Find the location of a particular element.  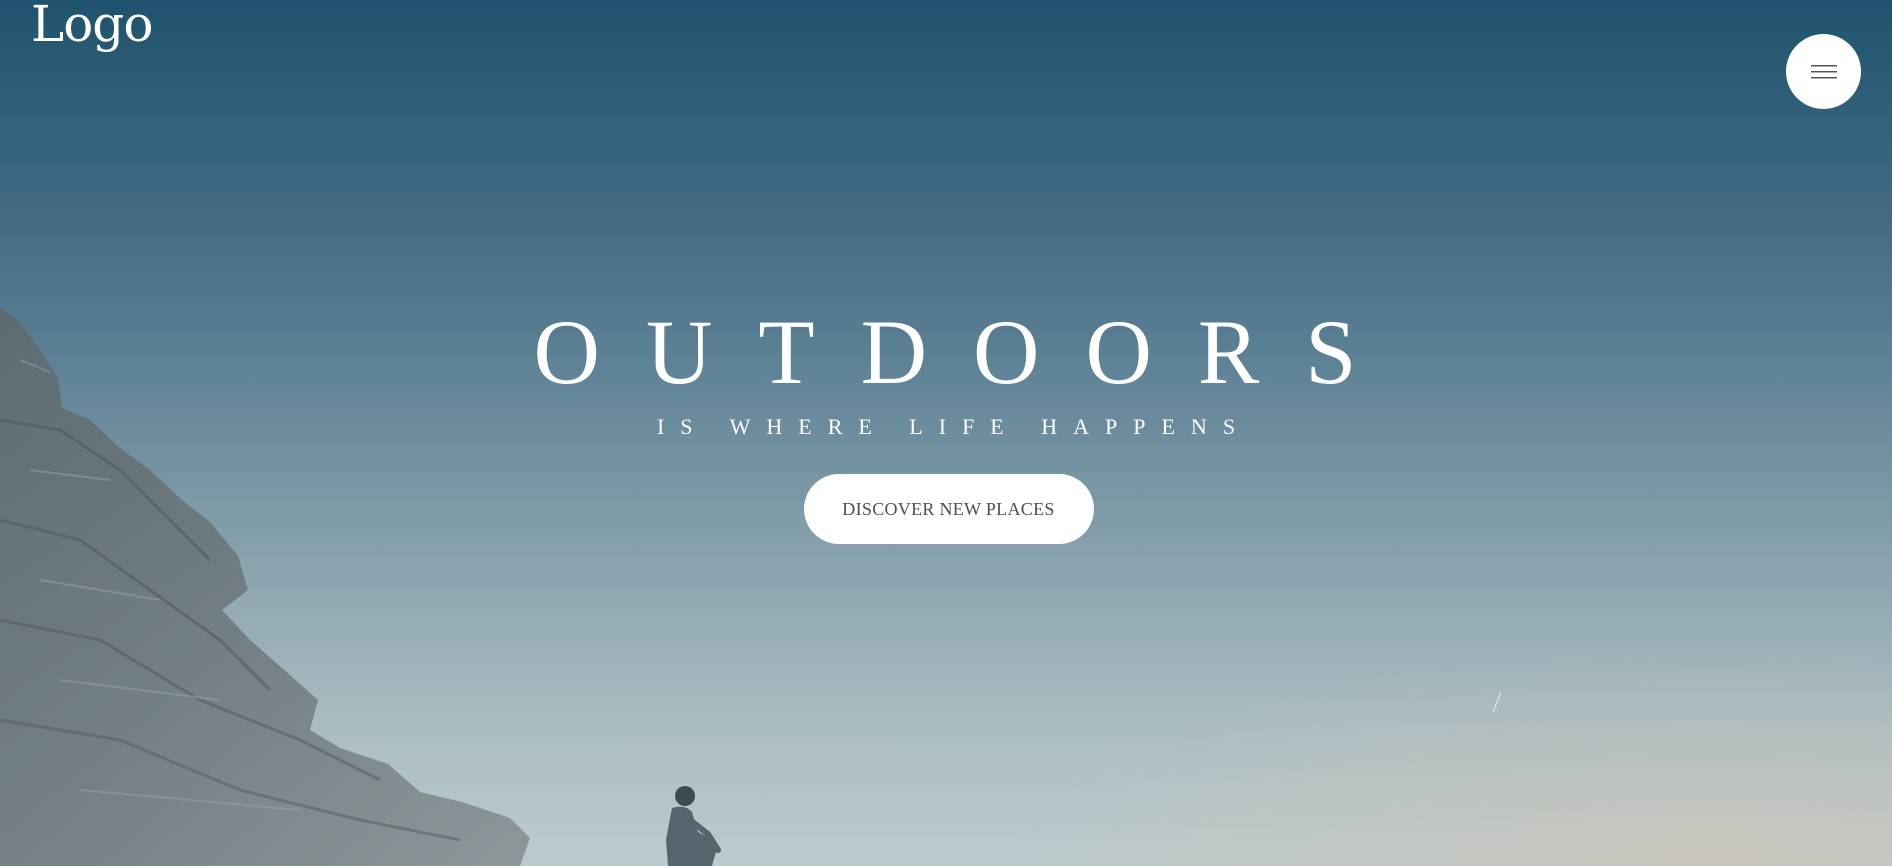

hero-subtitle: IS WHERE LIFE HAPPENS is located at coordinates (954, 426).